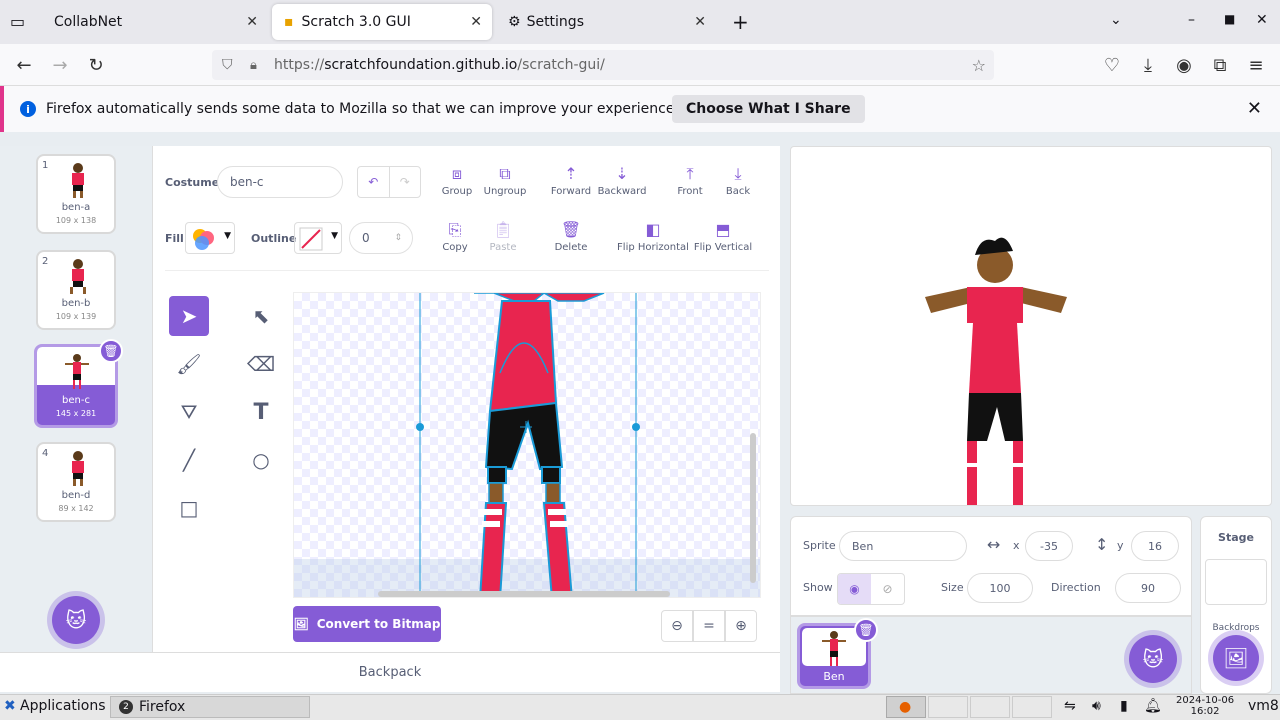  What do you see at coordinates (1049, 546) in the screenshot?
I see `x-input: -35` at bounding box center [1049, 546].